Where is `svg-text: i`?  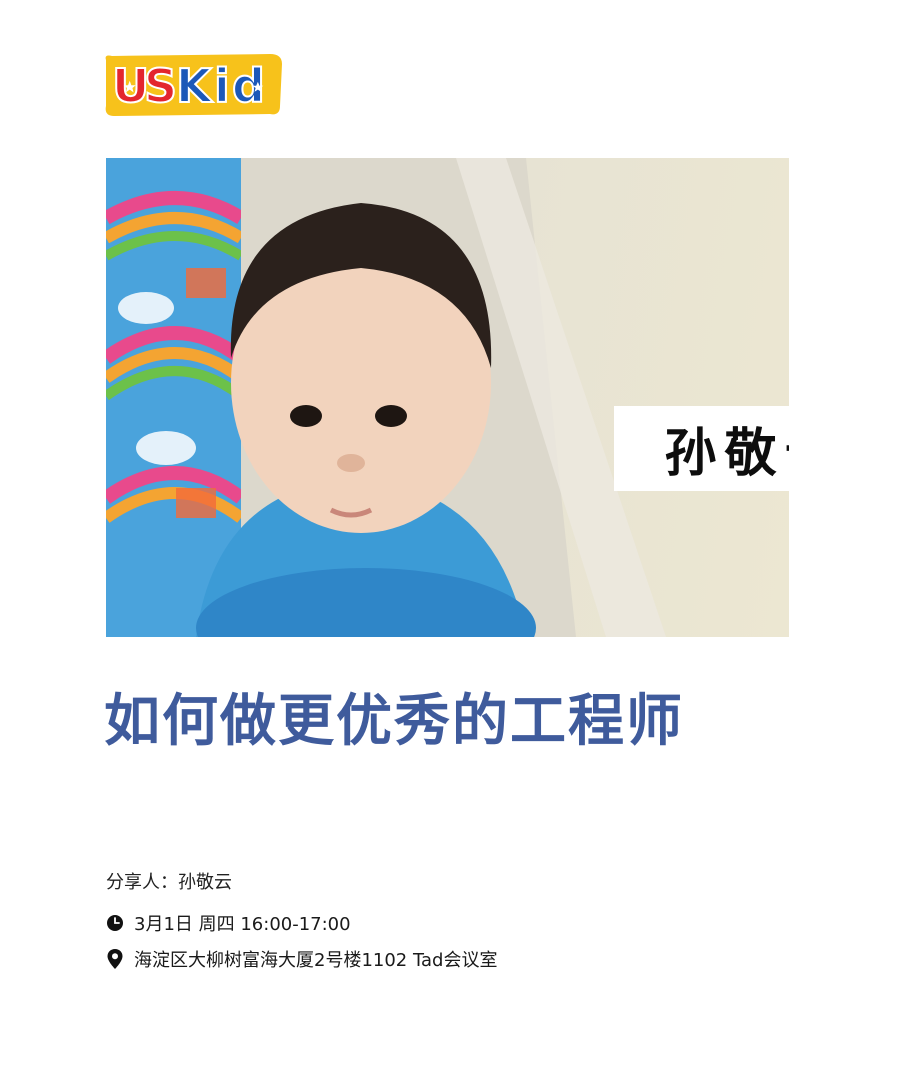 svg-text: i is located at coordinates (222, 86).